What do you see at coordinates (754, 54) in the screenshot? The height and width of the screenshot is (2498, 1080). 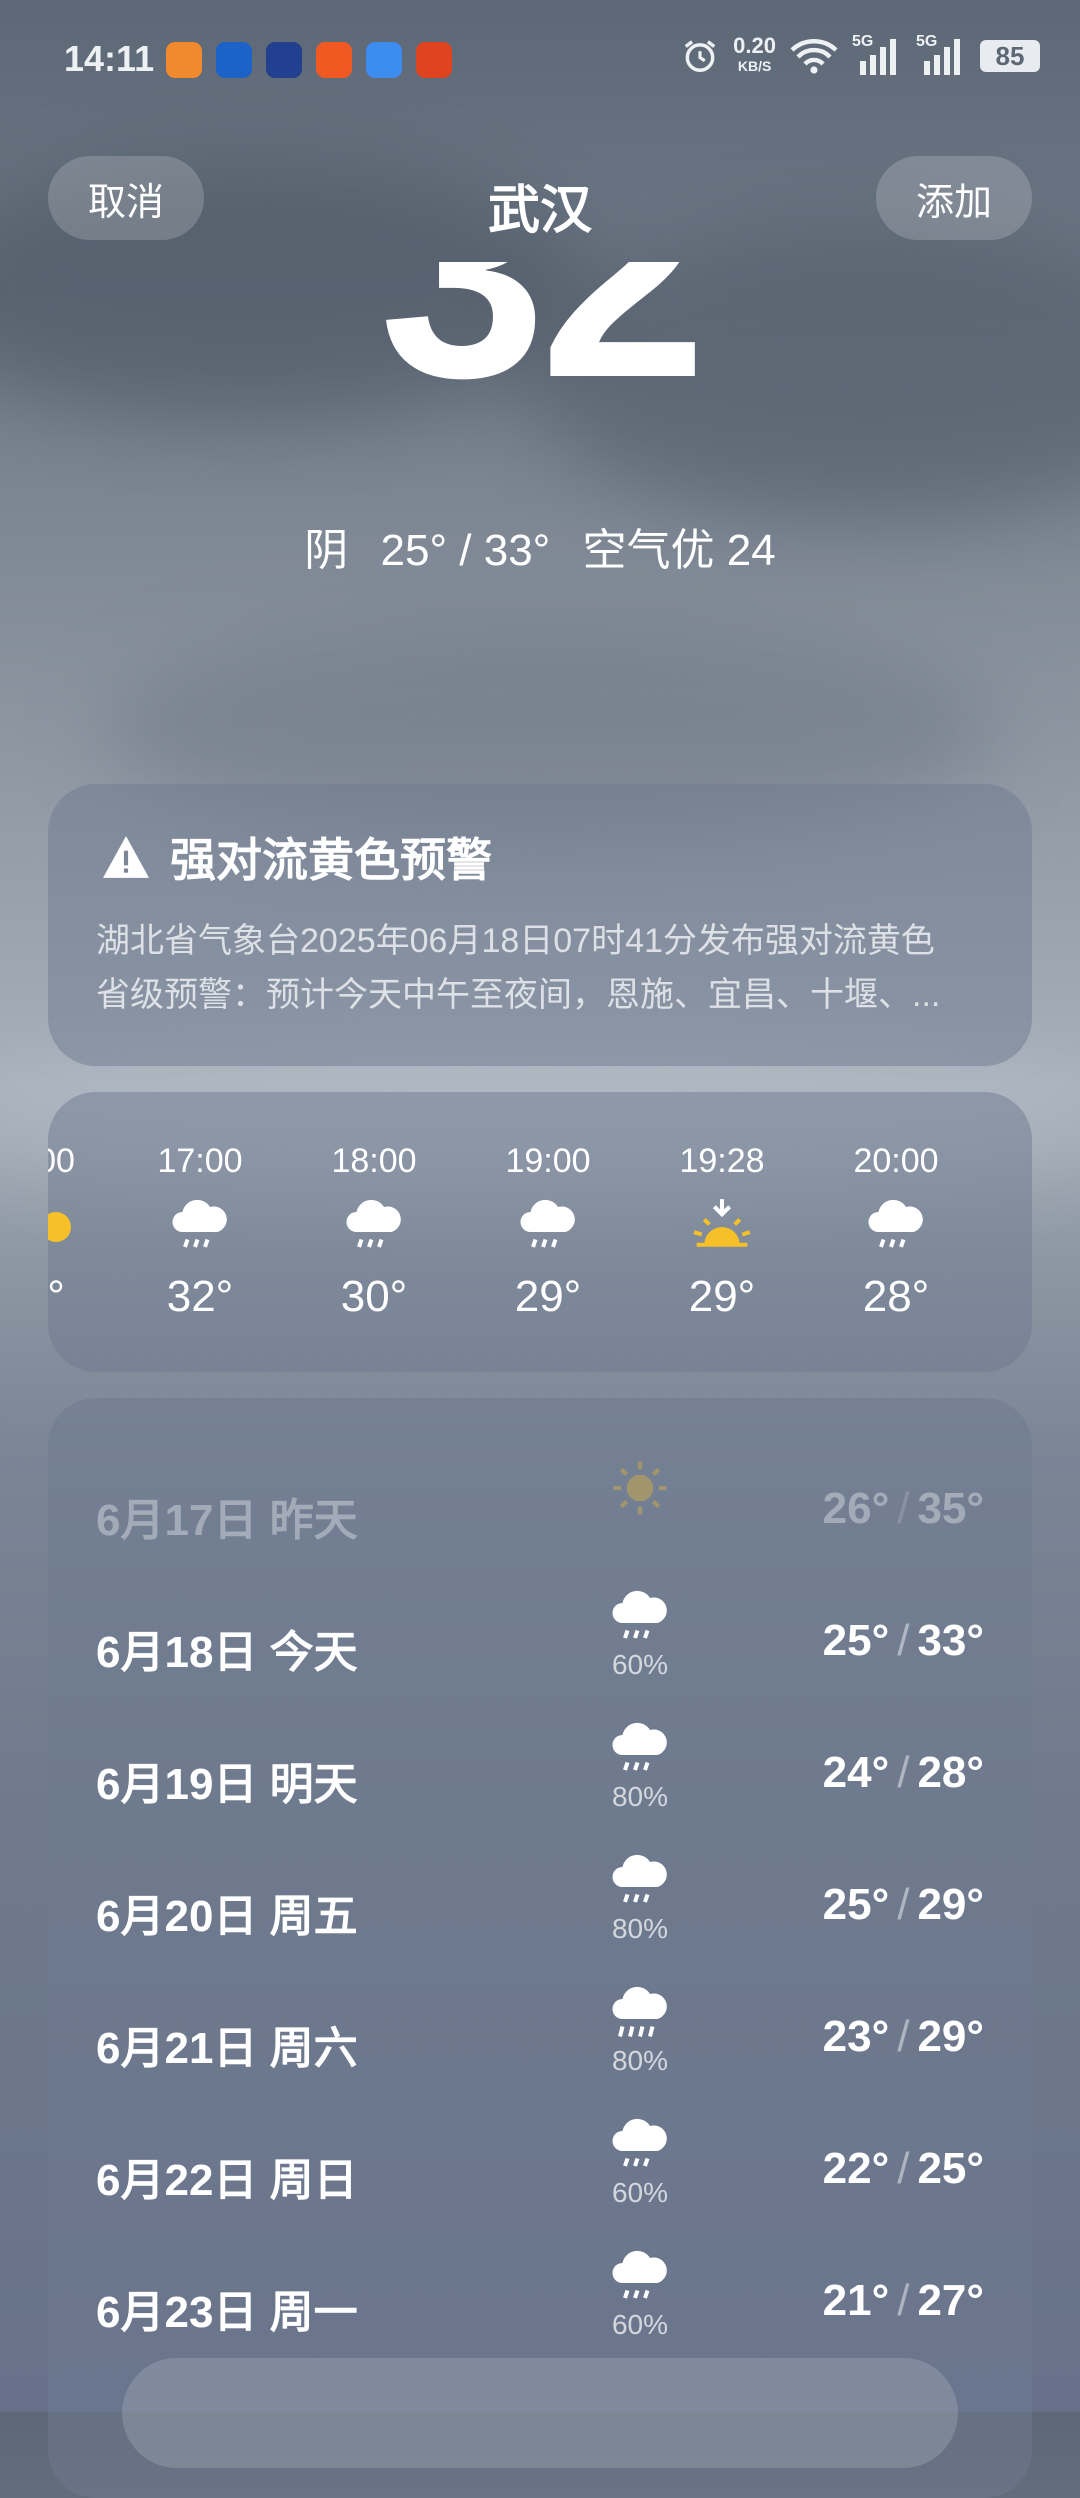 I see `net-speed: 0.20 KB/S` at bounding box center [754, 54].